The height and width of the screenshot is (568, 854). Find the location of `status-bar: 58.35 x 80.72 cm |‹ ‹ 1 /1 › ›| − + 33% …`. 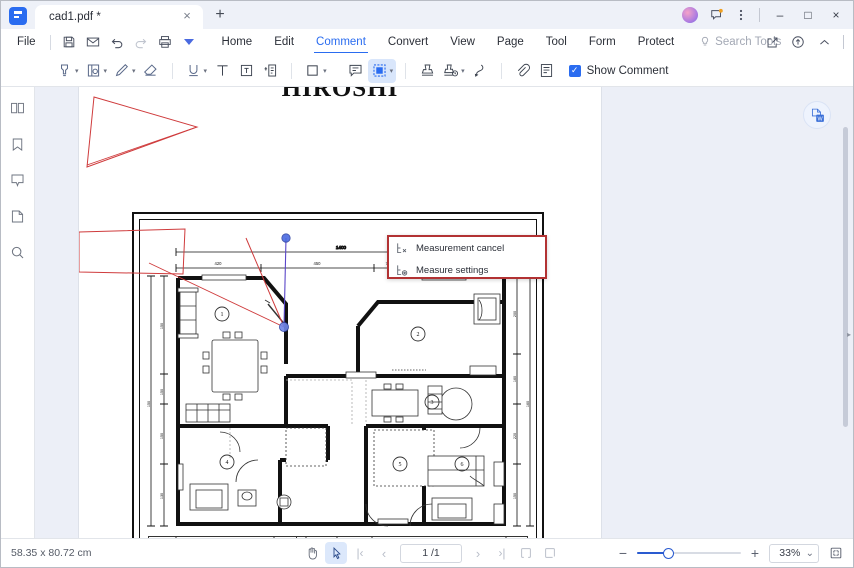

status-bar: 58.35 x 80.72 cm |‹ ‹ 1 /1 › ›| − + 33% … is located at coordinates (427, 552).